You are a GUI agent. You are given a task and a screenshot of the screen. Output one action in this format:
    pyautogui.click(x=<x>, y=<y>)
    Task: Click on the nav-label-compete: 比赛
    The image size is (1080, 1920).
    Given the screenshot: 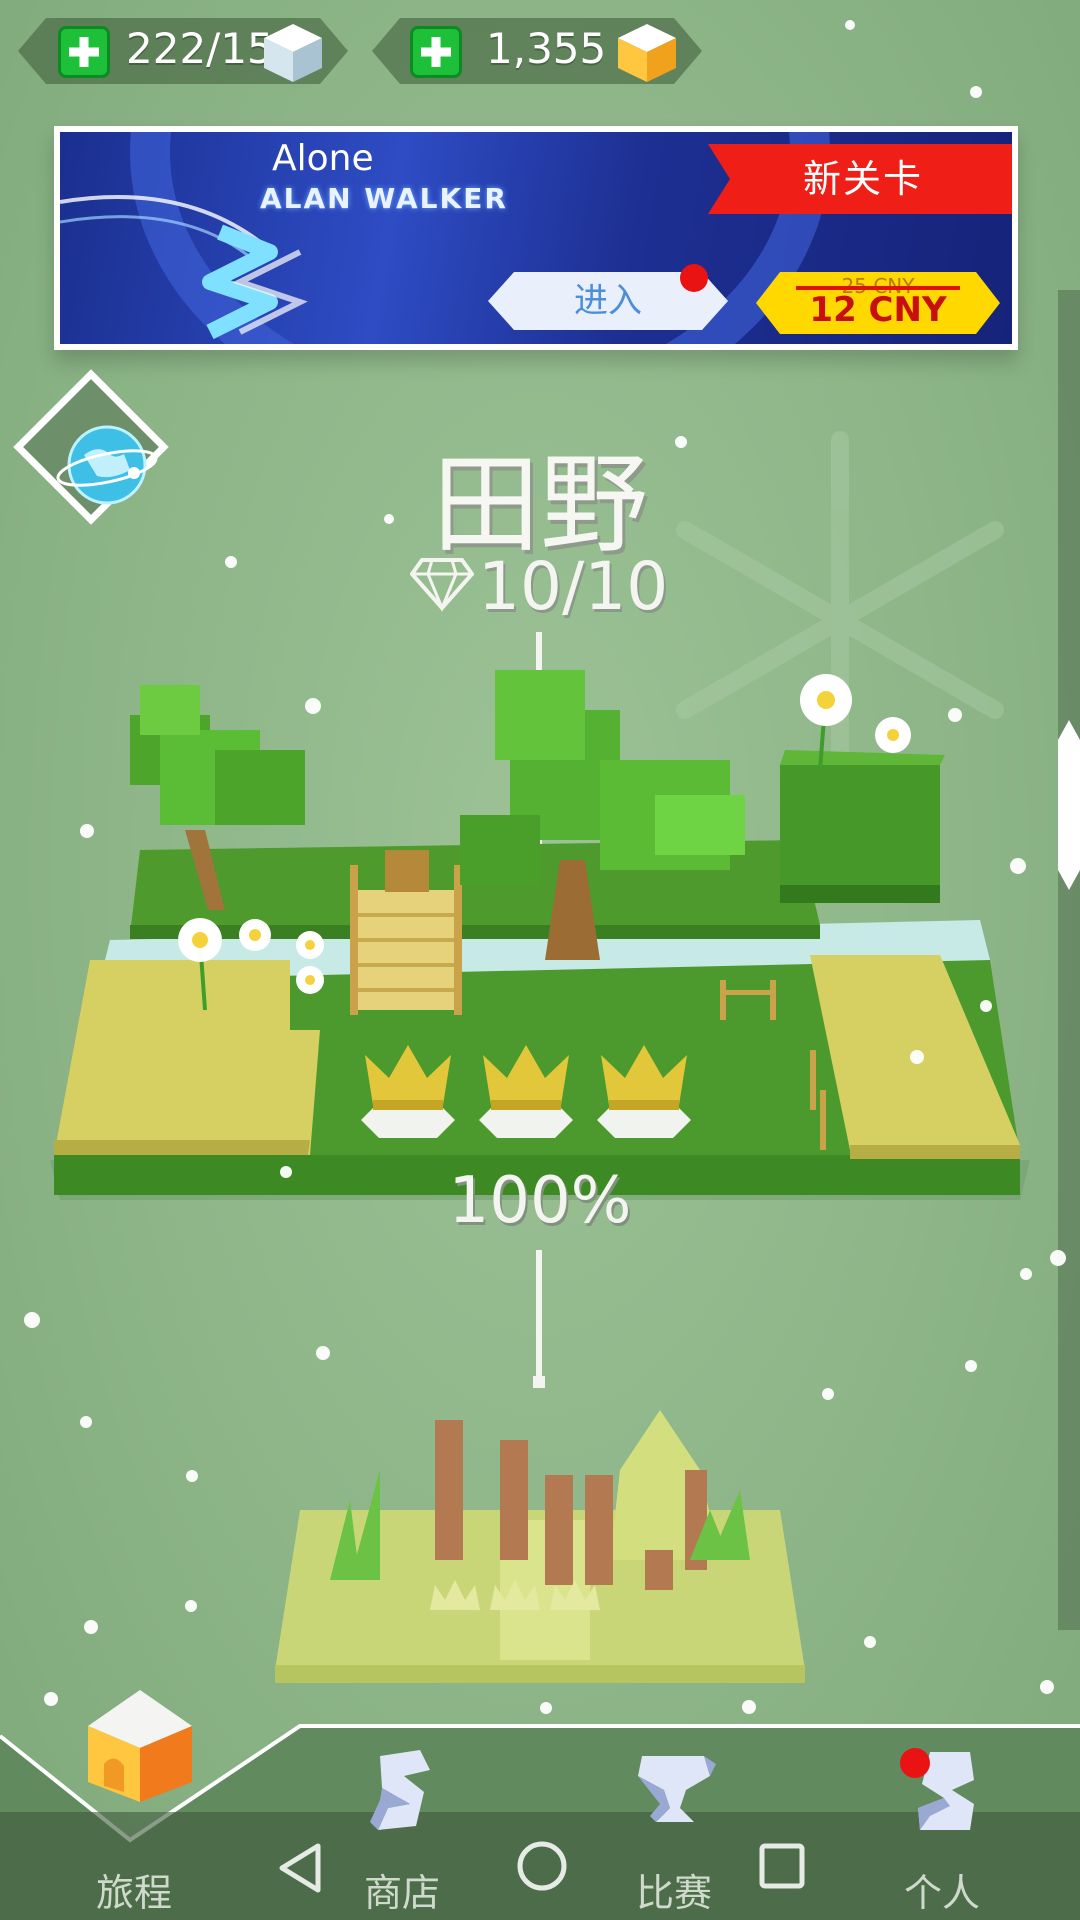 What is the action you would take?
    pyautogui.click(x=674, y=1889)
    